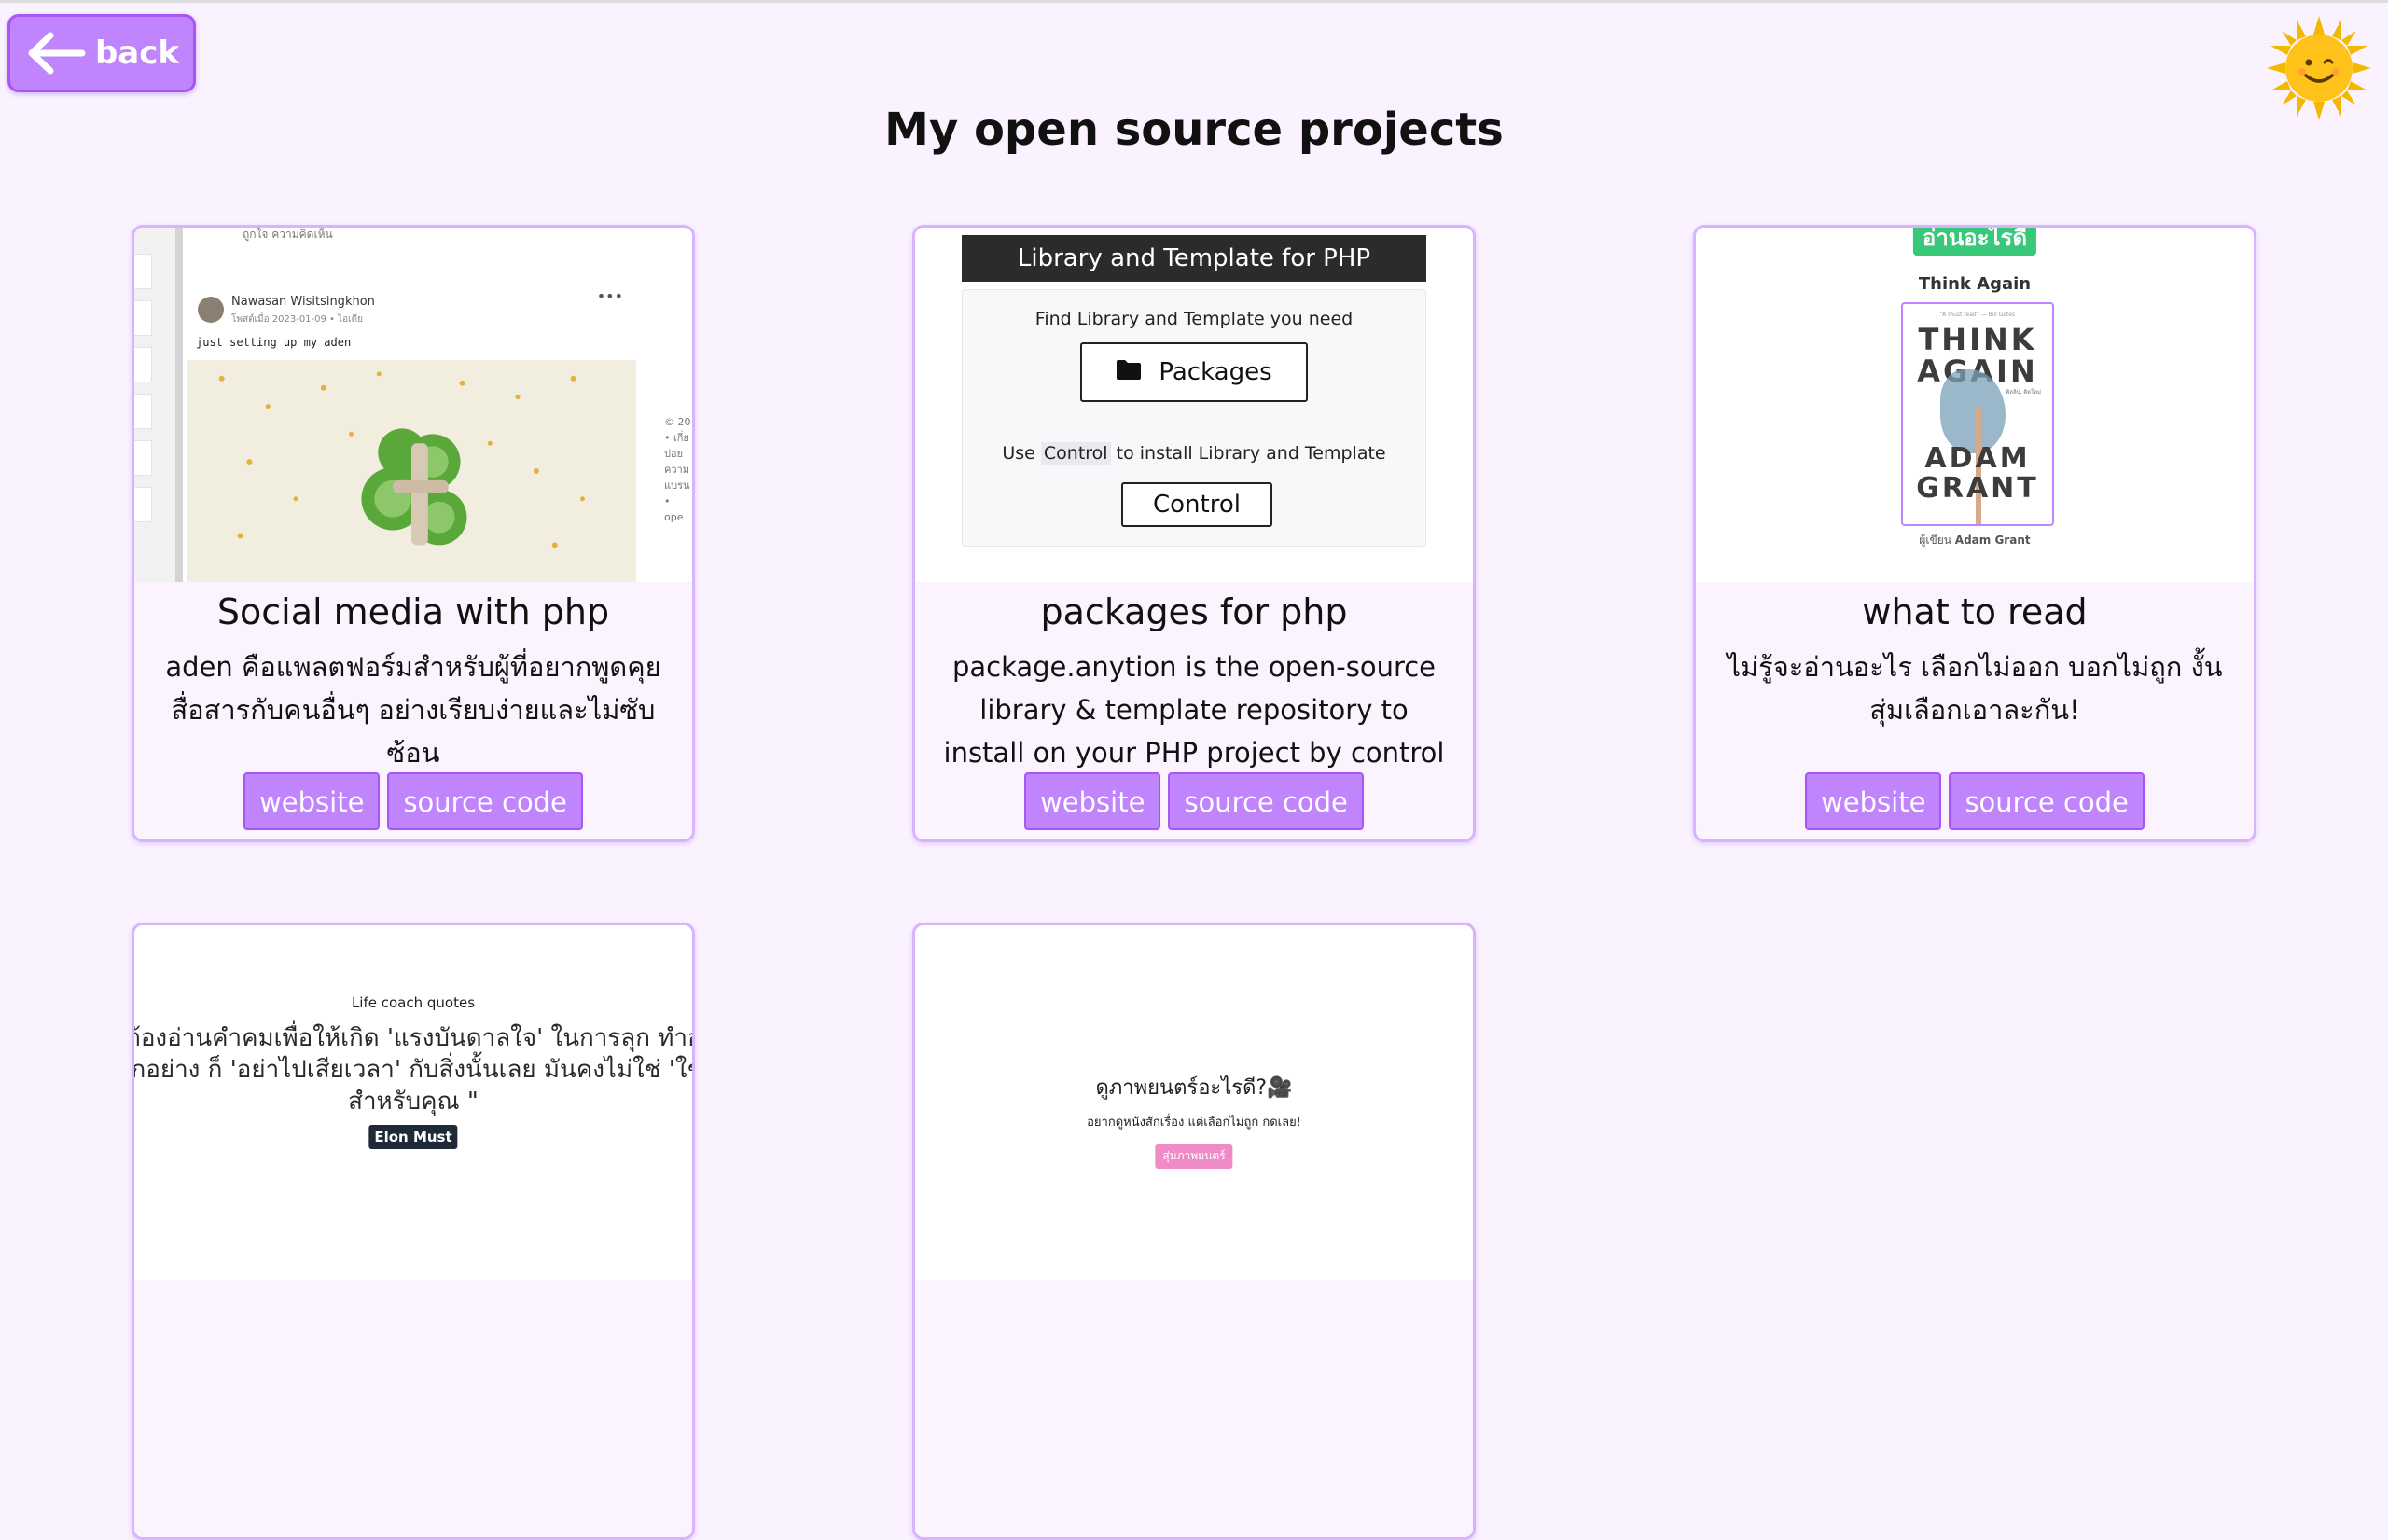 Image resolution: width=2388 pixels, height=1540 pixels. I want to click on avatar, so click(211, 310).